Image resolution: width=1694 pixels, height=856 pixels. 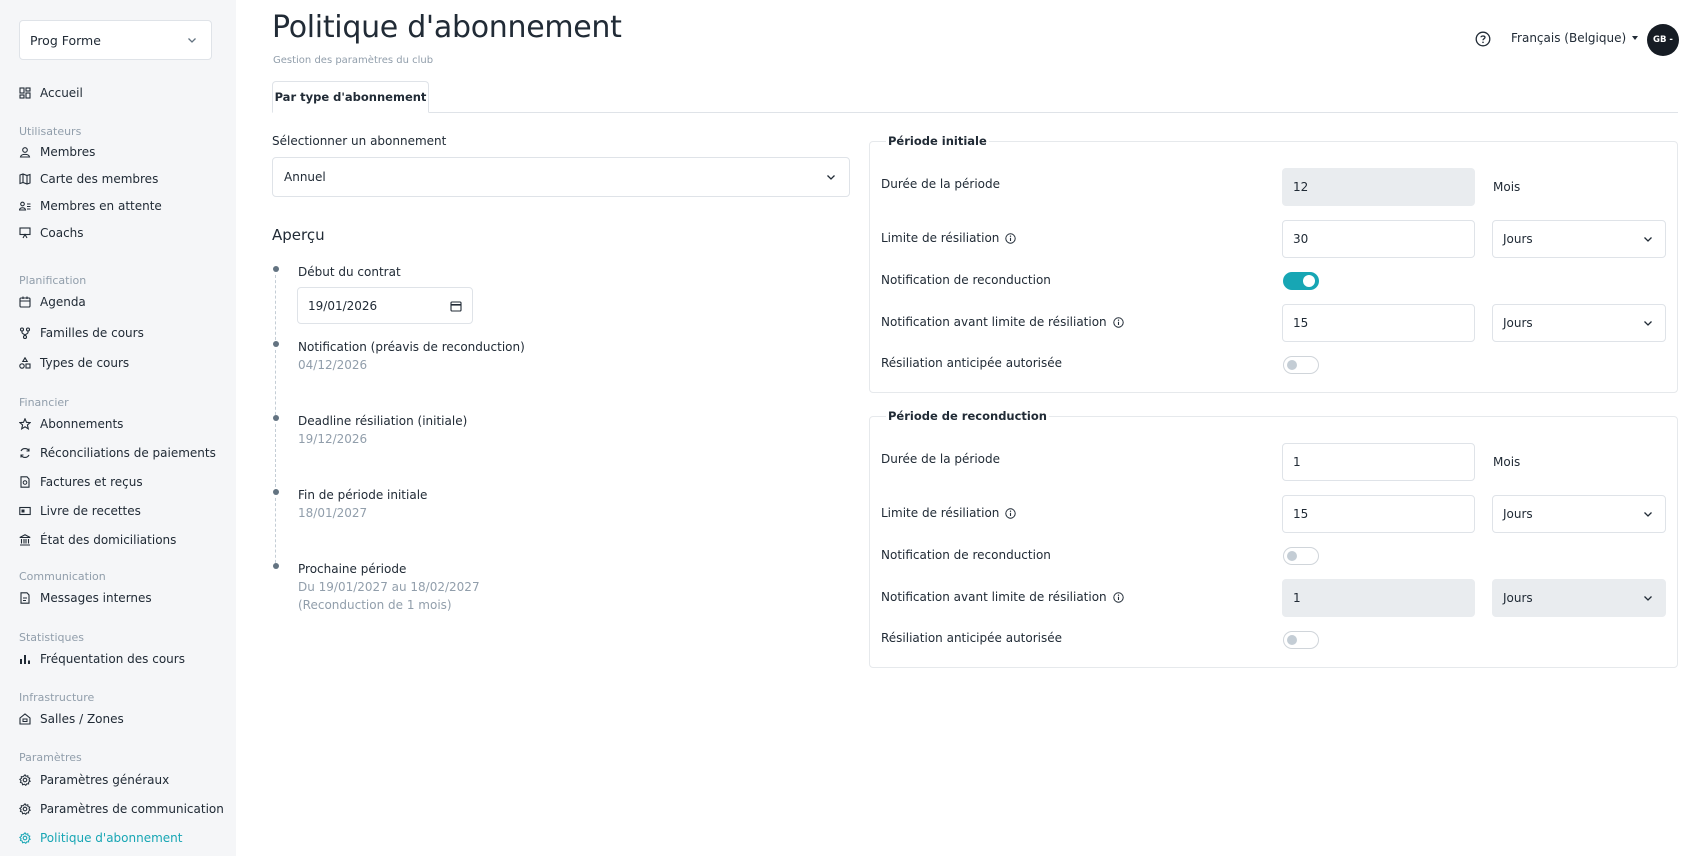 I want to click on club-select-value: Prog Forme, so click(x=65, y=40).